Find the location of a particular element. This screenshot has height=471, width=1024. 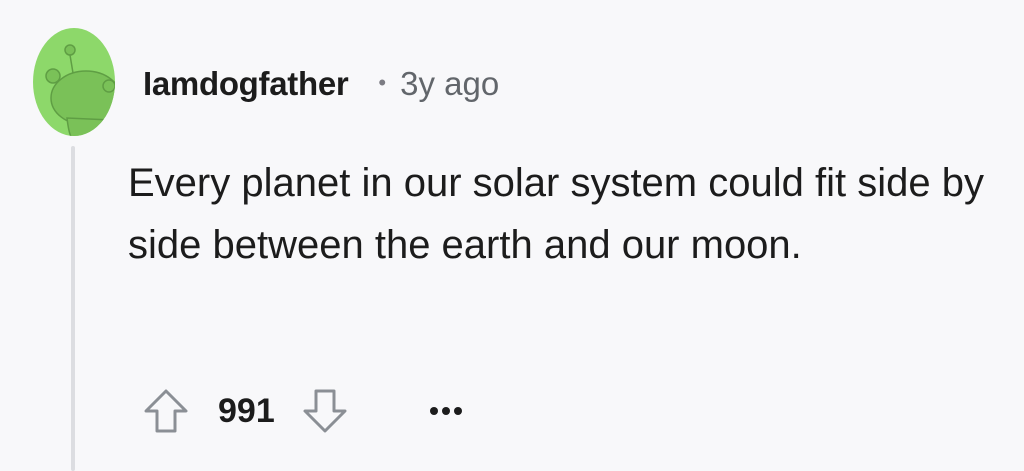

more-options-button is located at coordinates (446, 411).